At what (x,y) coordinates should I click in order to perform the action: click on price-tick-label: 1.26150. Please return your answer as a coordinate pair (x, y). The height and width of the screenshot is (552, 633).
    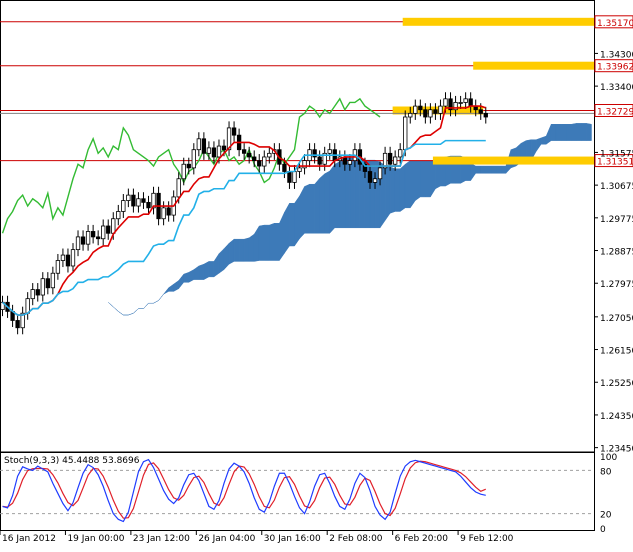
    Looking at the image, I should click on (616, 352).